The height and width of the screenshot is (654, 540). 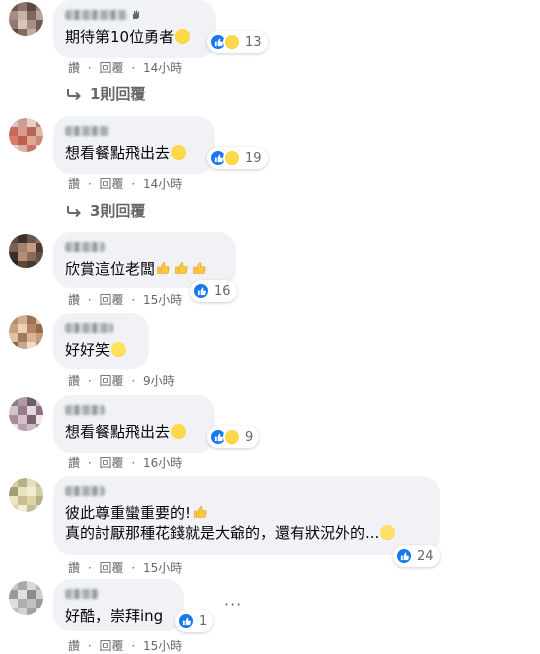 I want to click on comment-text: 期待第10位勇者, so click(x=134, y=37).